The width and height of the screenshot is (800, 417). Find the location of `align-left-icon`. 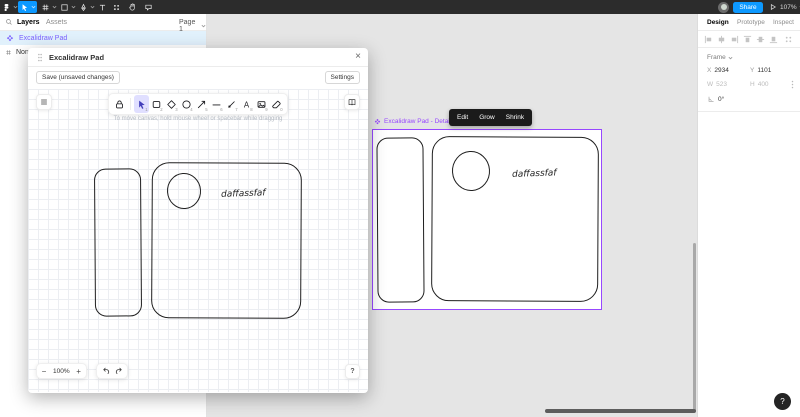

align-left-icon is located at coordinates (708, 39).